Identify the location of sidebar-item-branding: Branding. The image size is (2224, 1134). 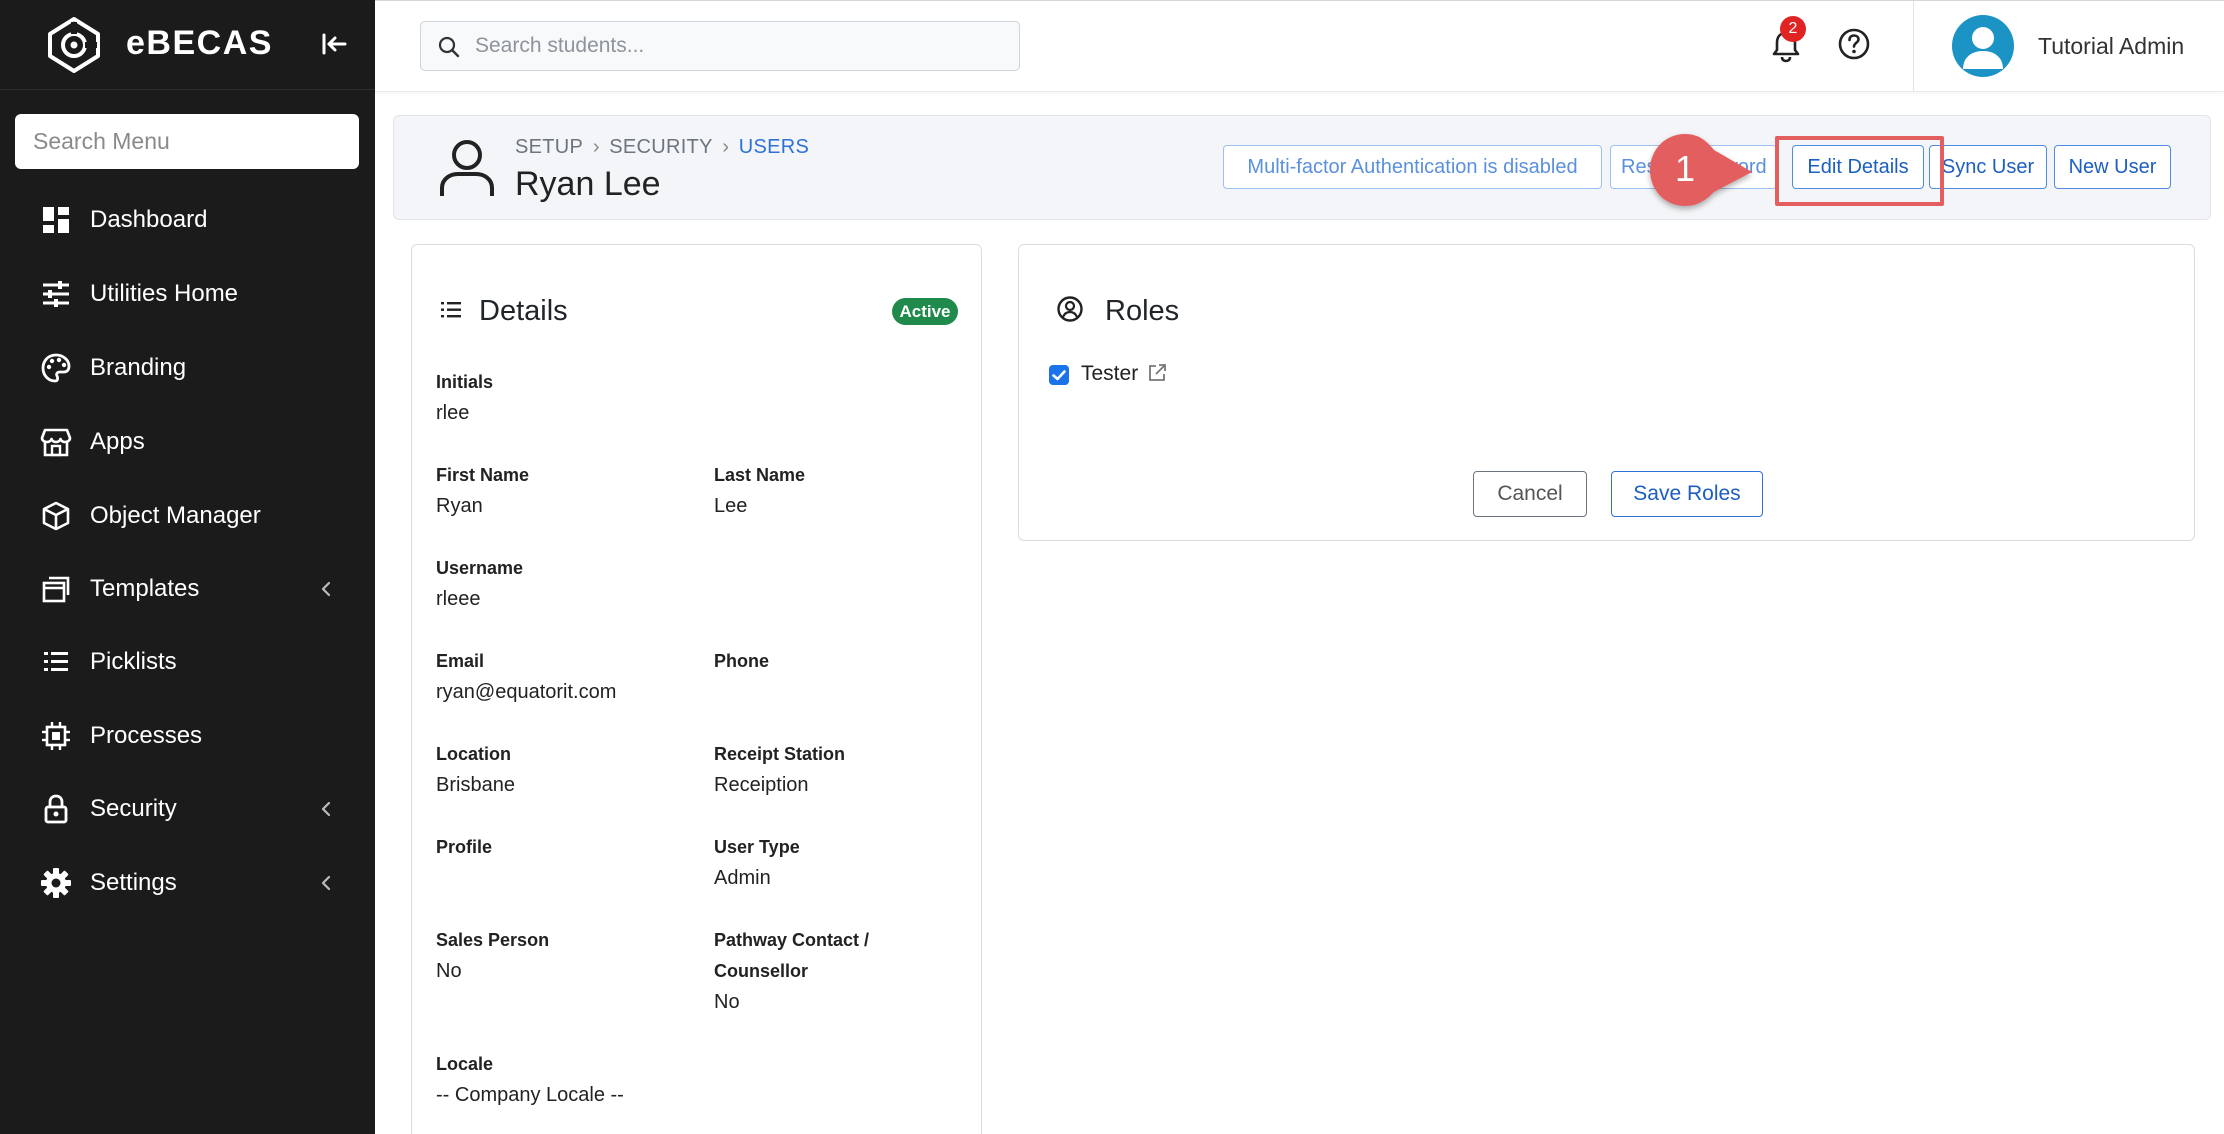
(187, 368).